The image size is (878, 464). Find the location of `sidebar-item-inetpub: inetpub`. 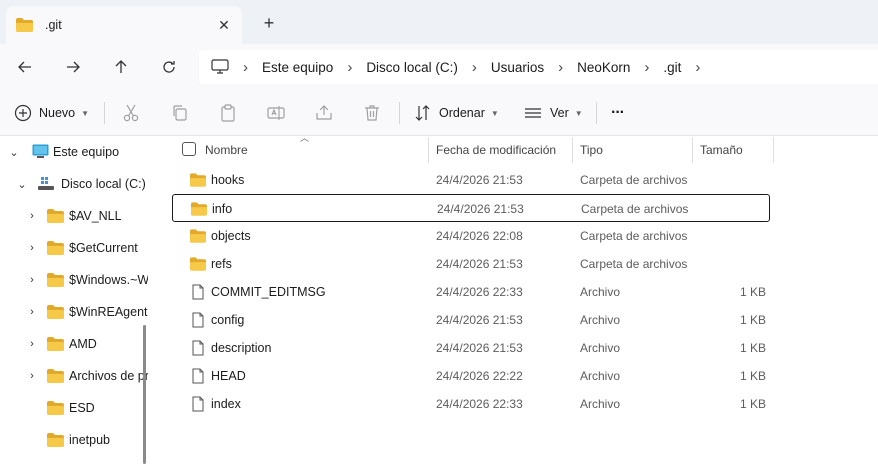

sidebar-item-inetpub: inetpub is located at coordinates (74, 440).